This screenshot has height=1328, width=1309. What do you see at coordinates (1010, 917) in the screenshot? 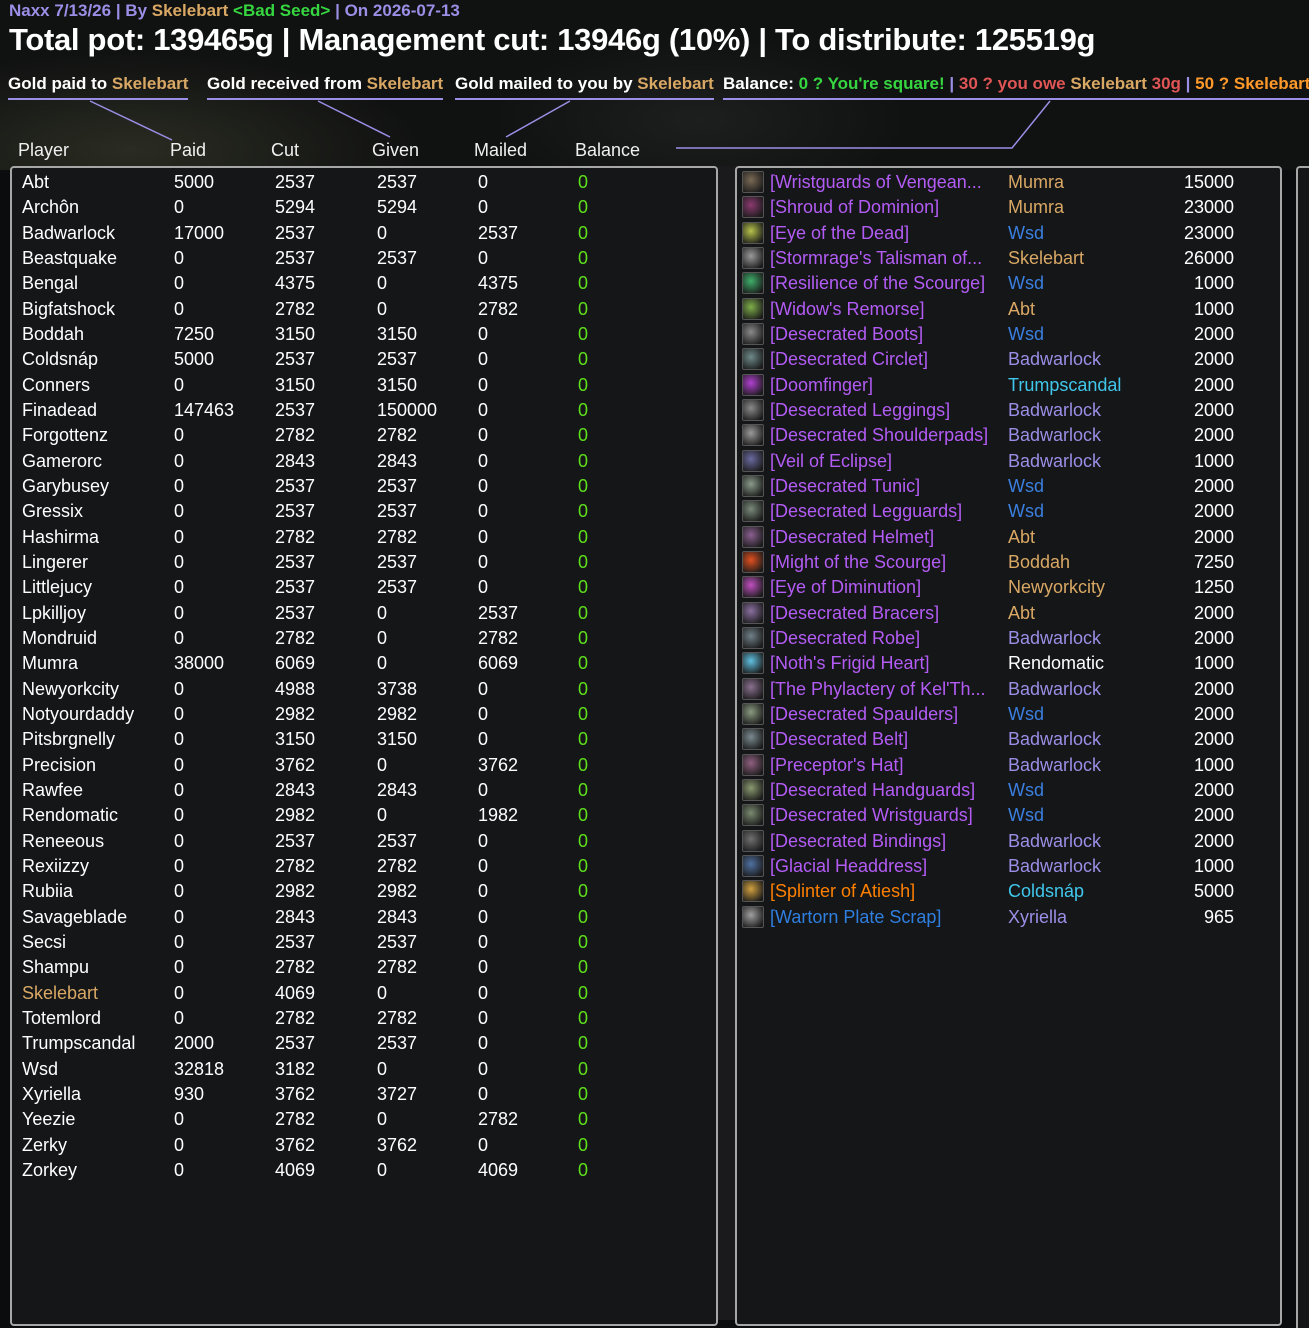
I see `loot-row: [Wartorn Plate Scrap] Xyriella 965` at bounding box center [1010, 917].